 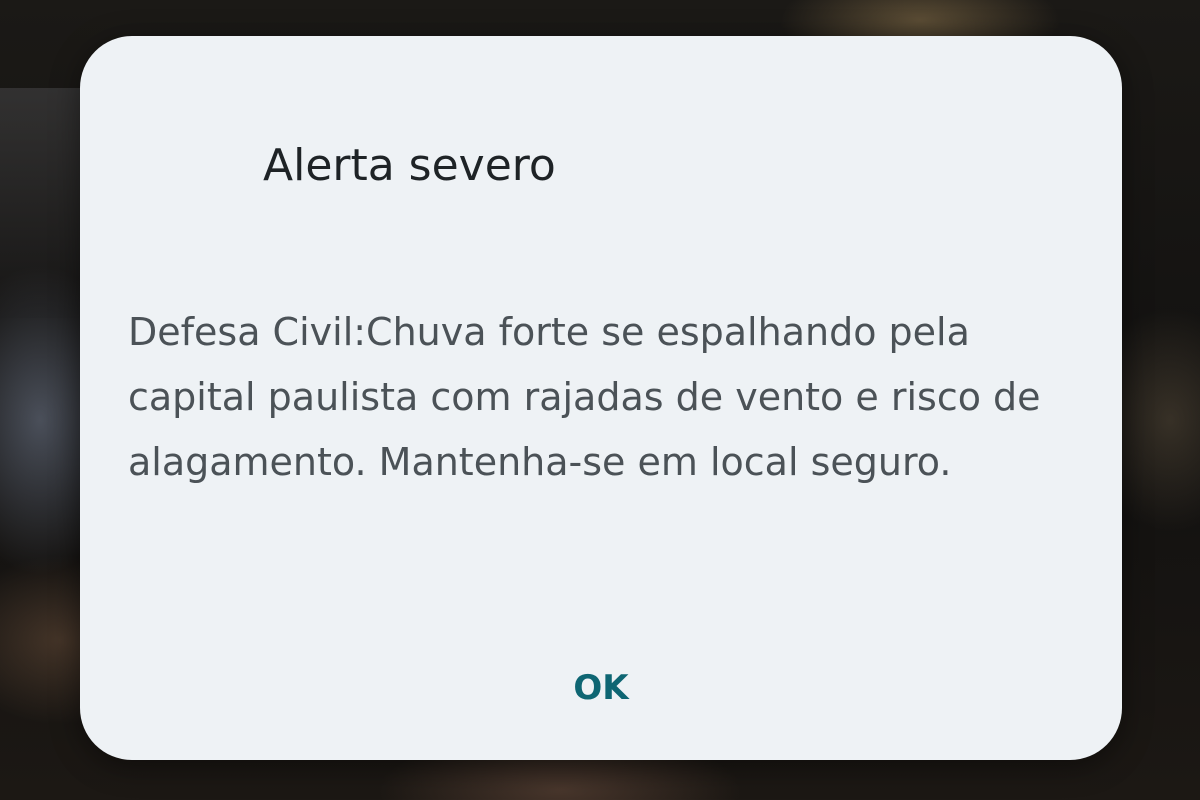 I want to click on ok-button: OK, so click(x=601, y=688).